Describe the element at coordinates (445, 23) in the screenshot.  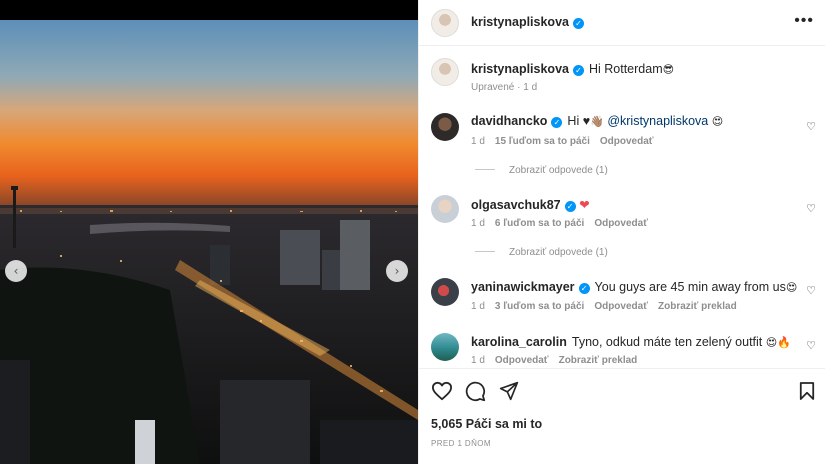
I see `author-avatar` at that location.